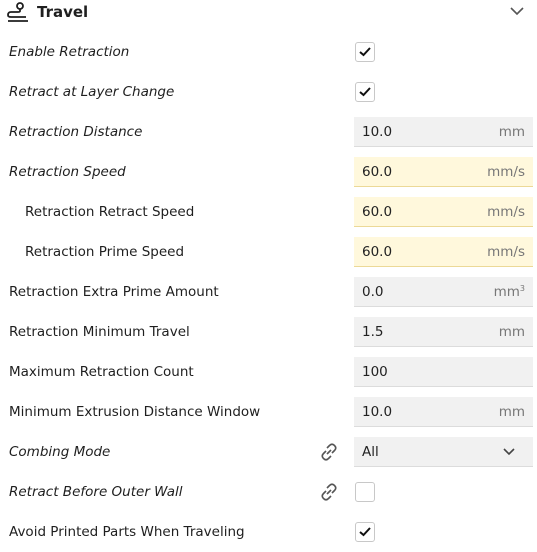 This screenshot has height=552, width=537. Describe the element at coordinates (96, 492) in the screenshot. I see `setting-label: Retract Before Outer Wall` at that location.